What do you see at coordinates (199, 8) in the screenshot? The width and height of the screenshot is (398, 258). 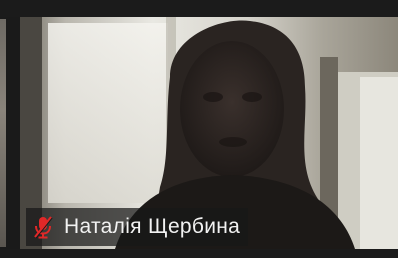 I see `gallery-top-gap` at bounding box center [199, 8].